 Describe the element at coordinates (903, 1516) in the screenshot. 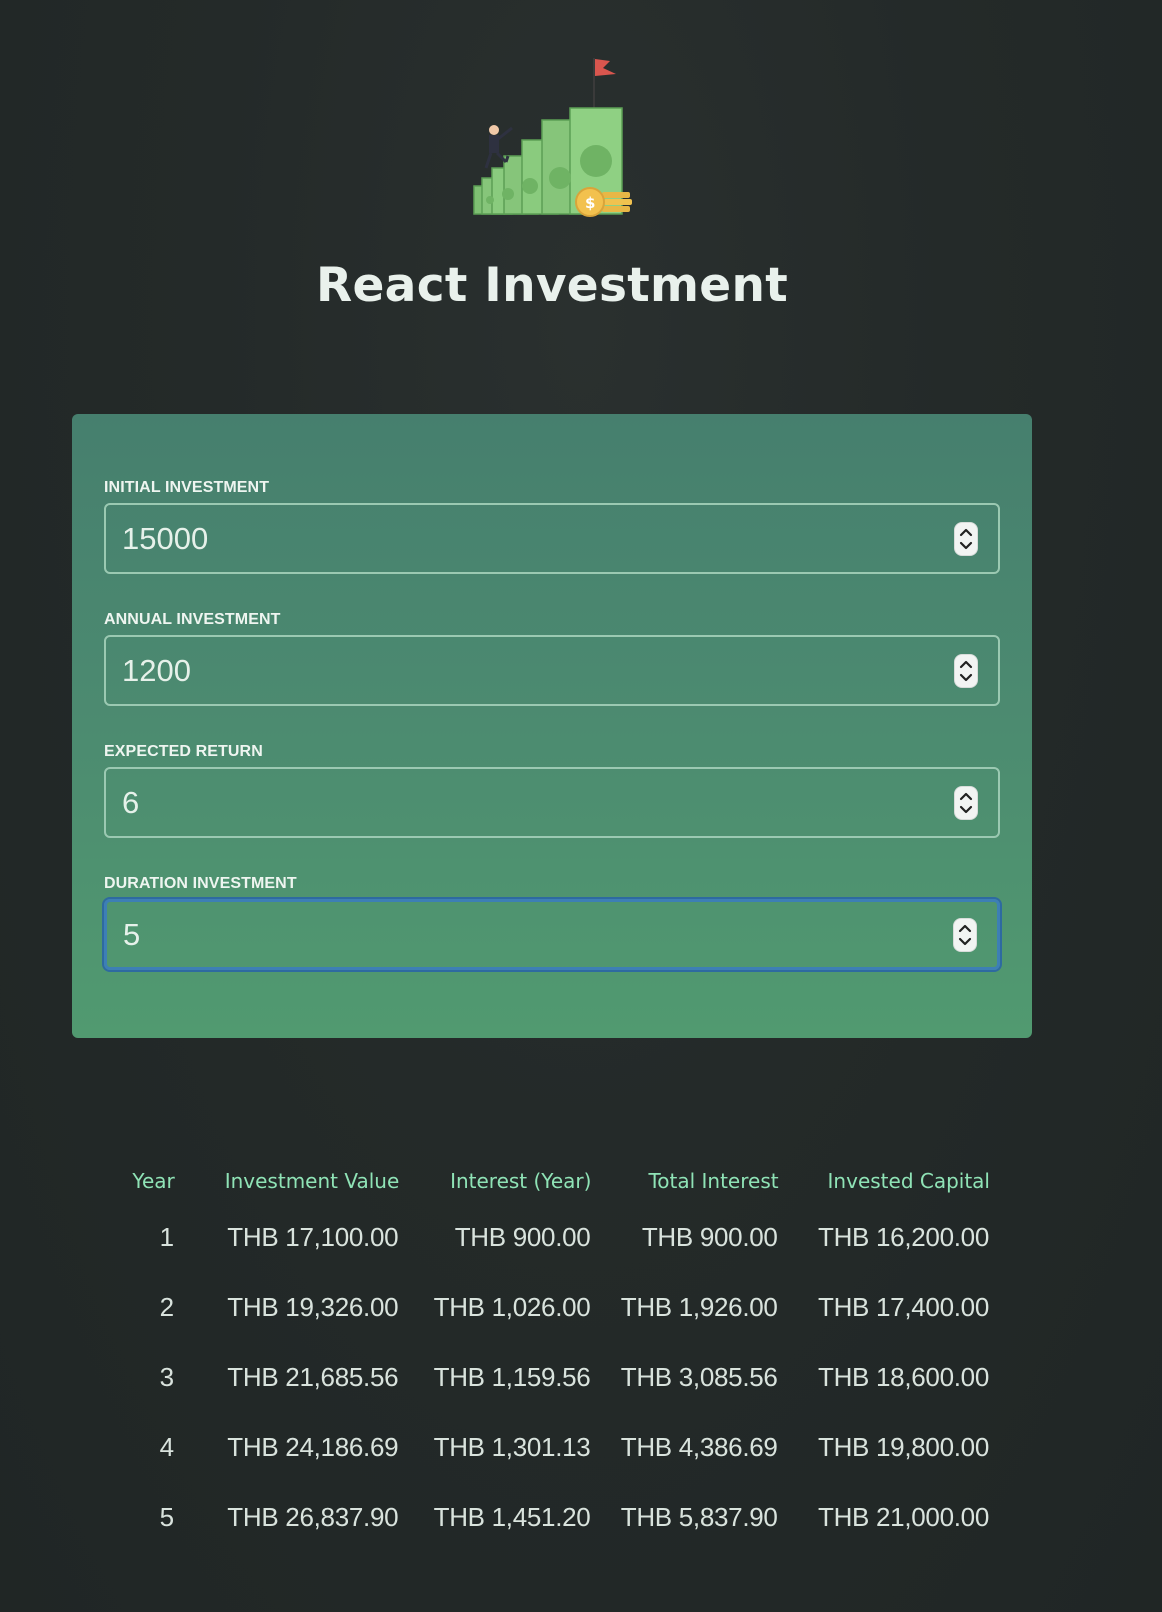

I see `cell-invested-capital: THB 21,000.00` at that location.